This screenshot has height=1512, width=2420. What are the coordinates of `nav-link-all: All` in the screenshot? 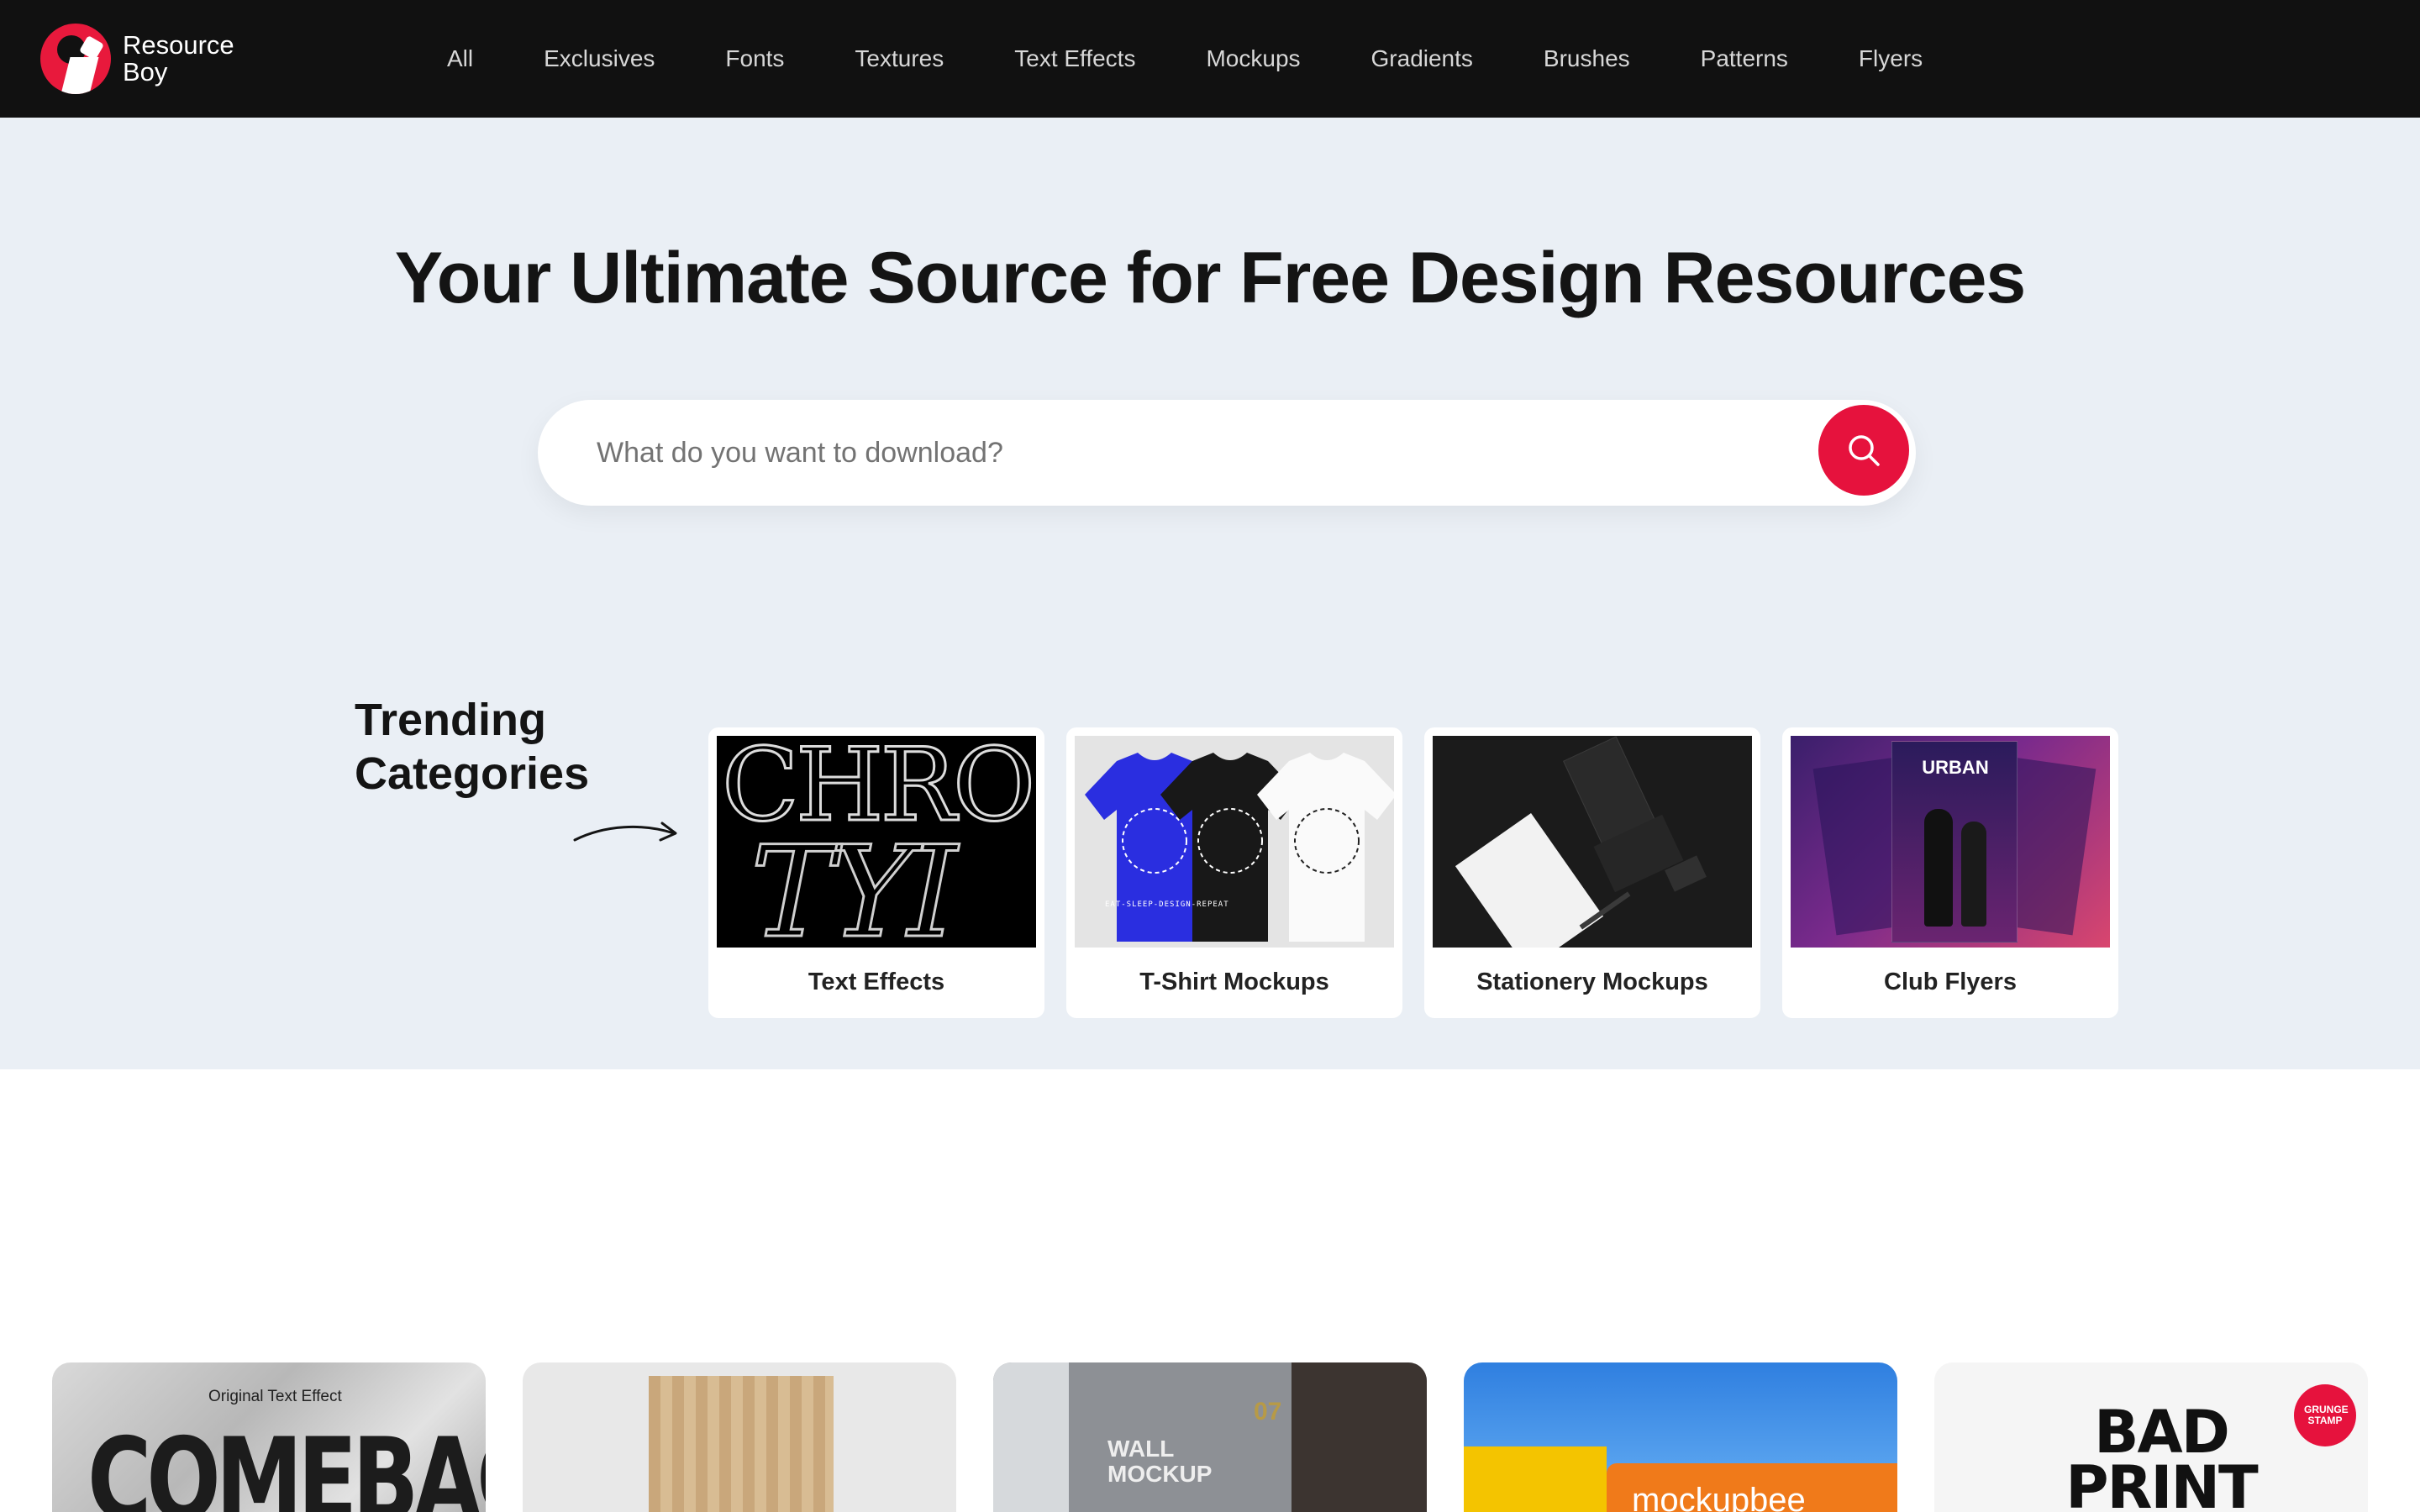 It's located at (460, 58).